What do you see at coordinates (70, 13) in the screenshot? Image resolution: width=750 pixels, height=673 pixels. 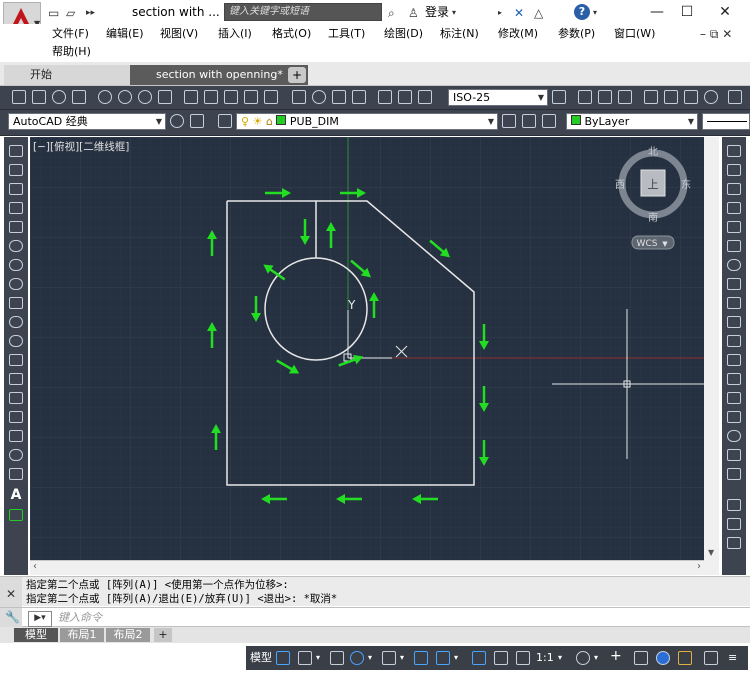 I see `open-file-icon: ▱` at bounding box center [70, 13].